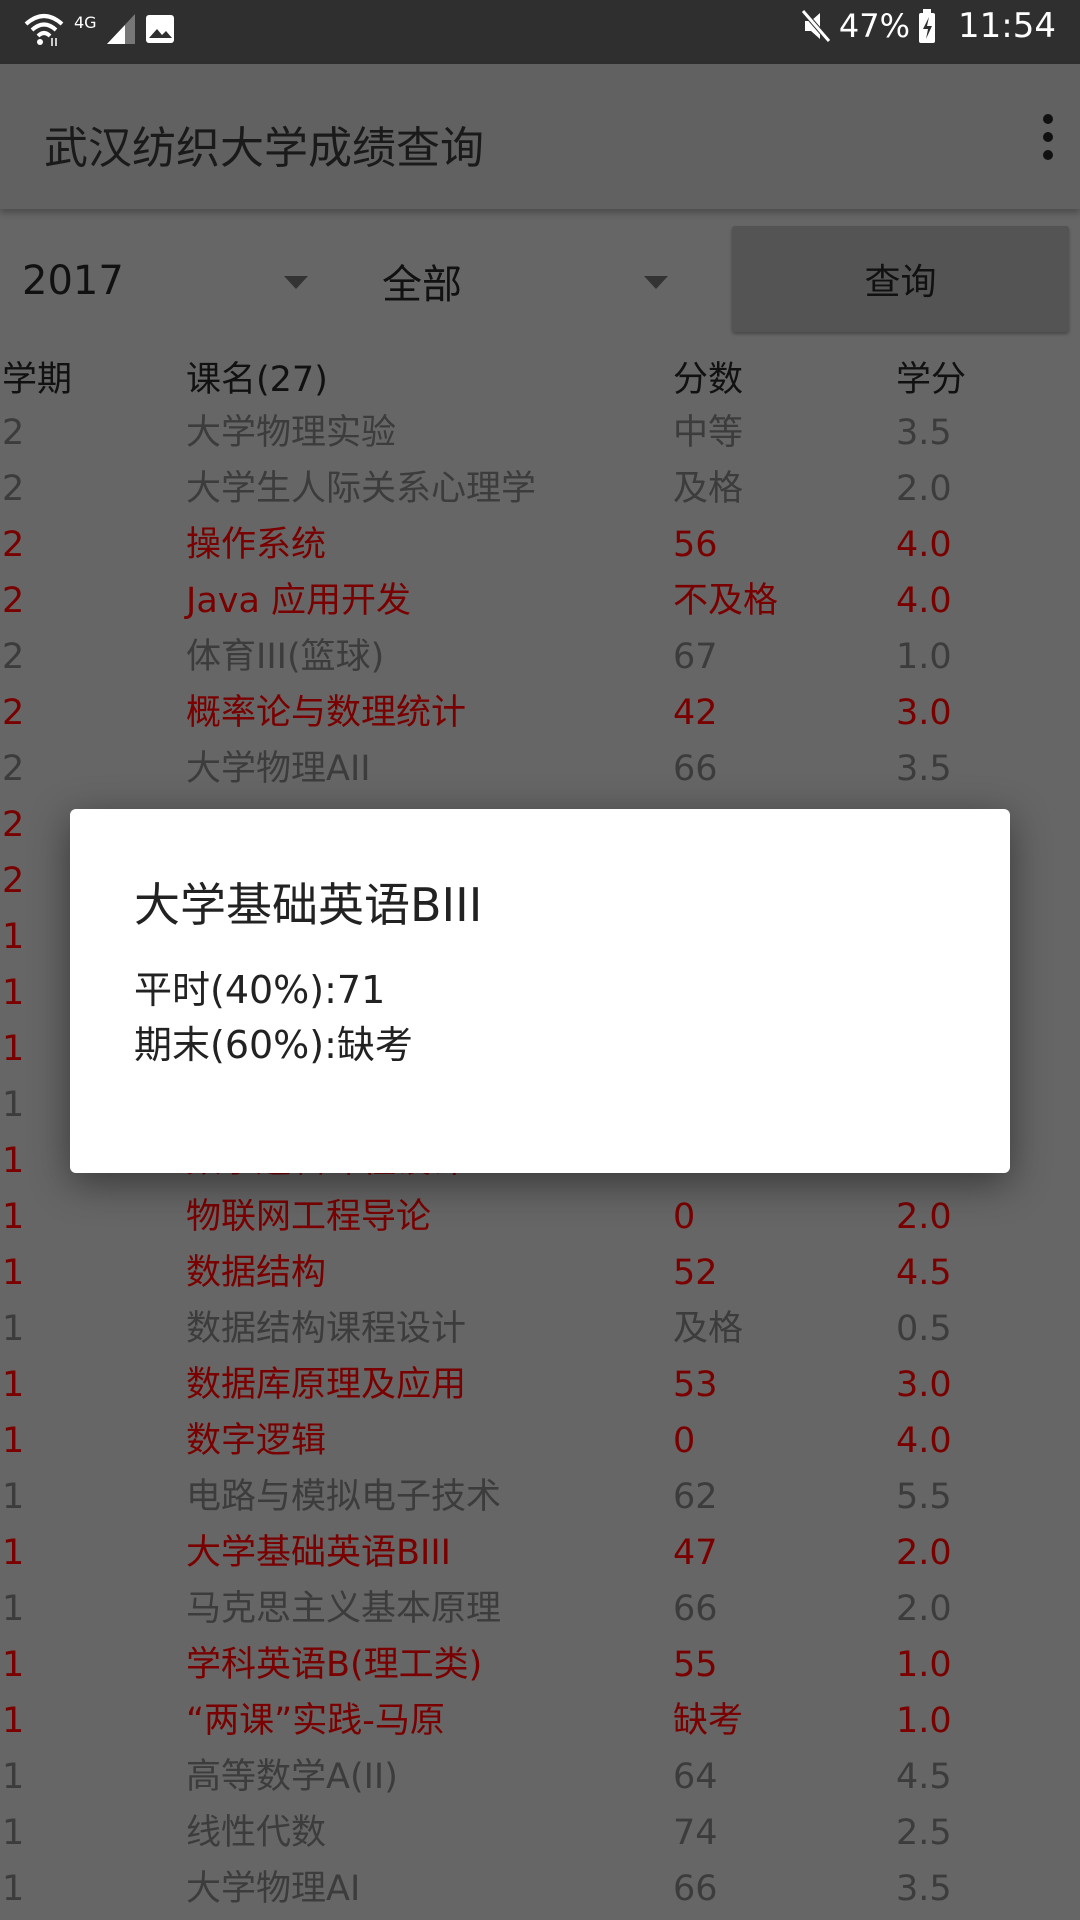  Describe the element at coordinates (900, 279) in the screenshot. I see `query-button: 查询` at that location.